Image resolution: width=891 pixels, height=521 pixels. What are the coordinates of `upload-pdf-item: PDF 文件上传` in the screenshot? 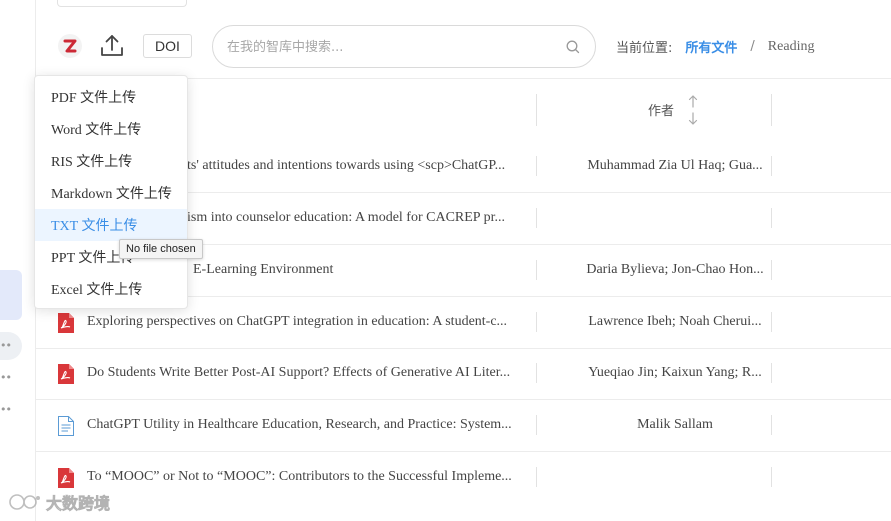 It's located at (111, 97).